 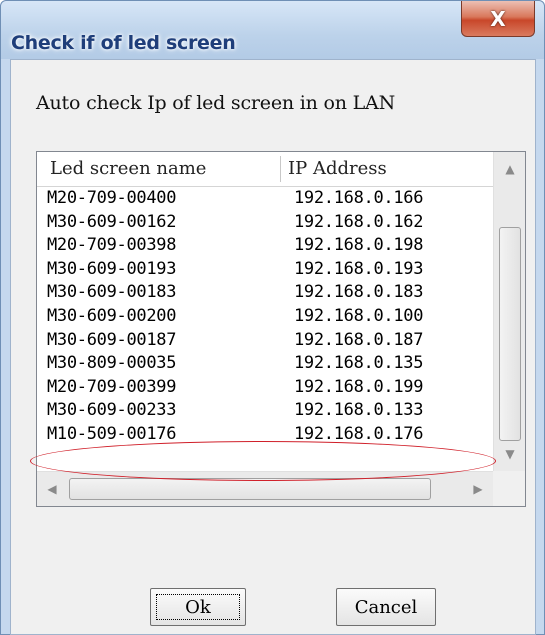 I want to click on led-screen-name-cell: M30-609-00187, so click(x=112, y=339).